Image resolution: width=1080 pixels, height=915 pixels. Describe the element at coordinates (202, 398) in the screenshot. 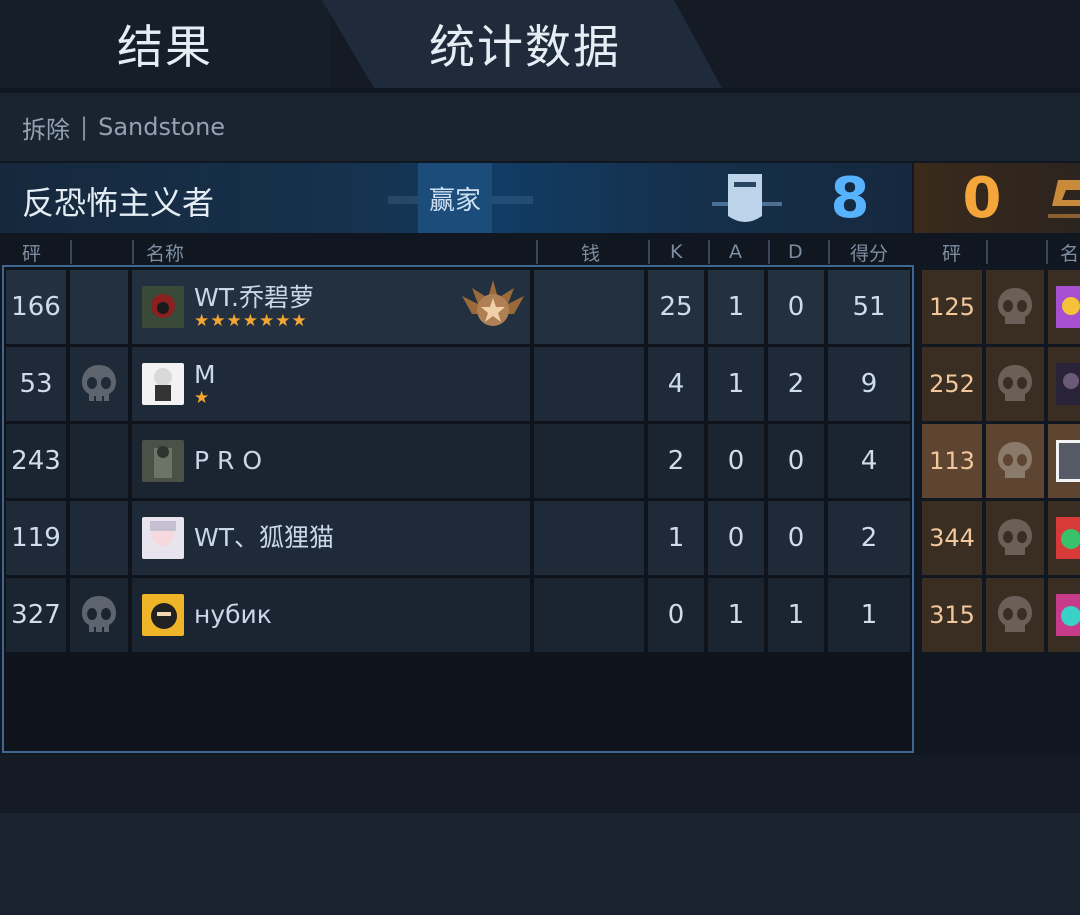

I see `player-stars: ★` at that location.